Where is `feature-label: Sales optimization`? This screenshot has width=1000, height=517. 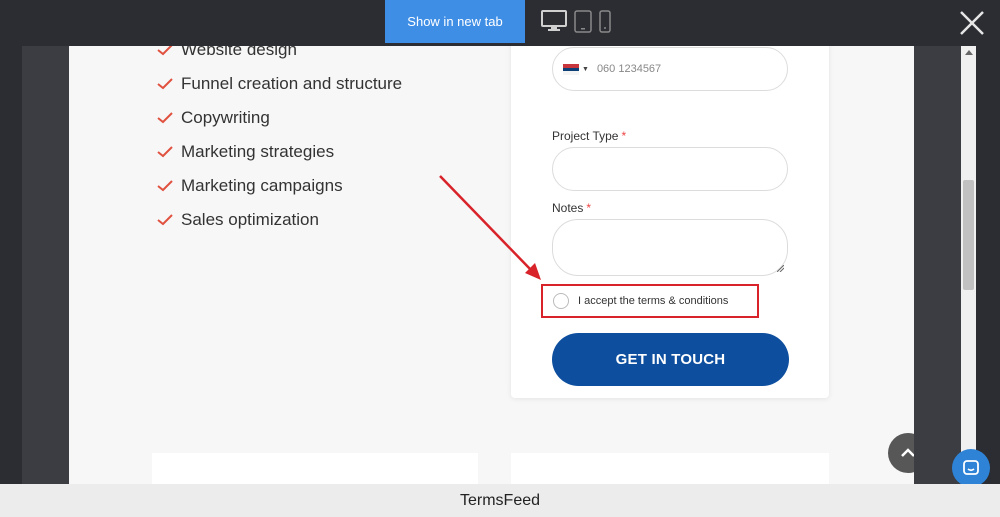
feature-label: Sales optimization is located at coordinates (250, 219).